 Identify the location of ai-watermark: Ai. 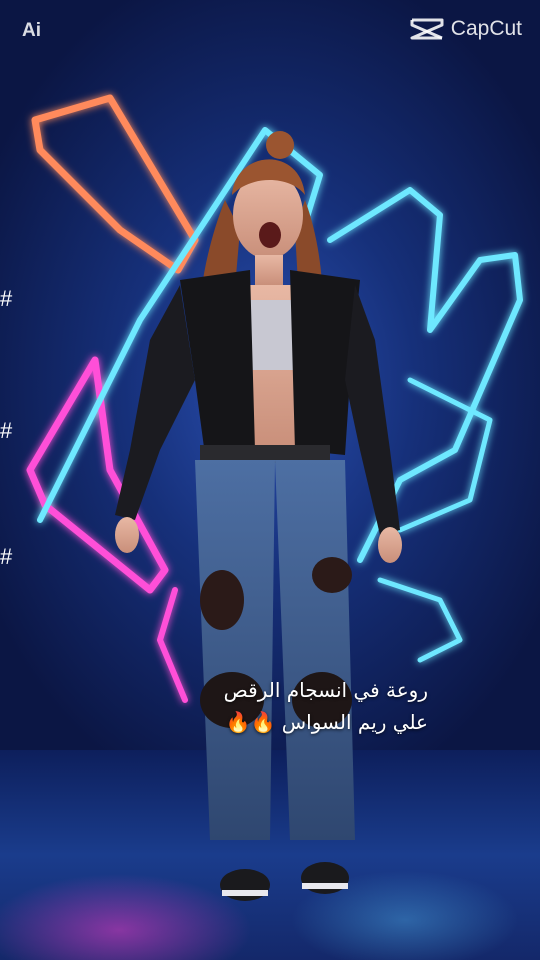
(31, 30).